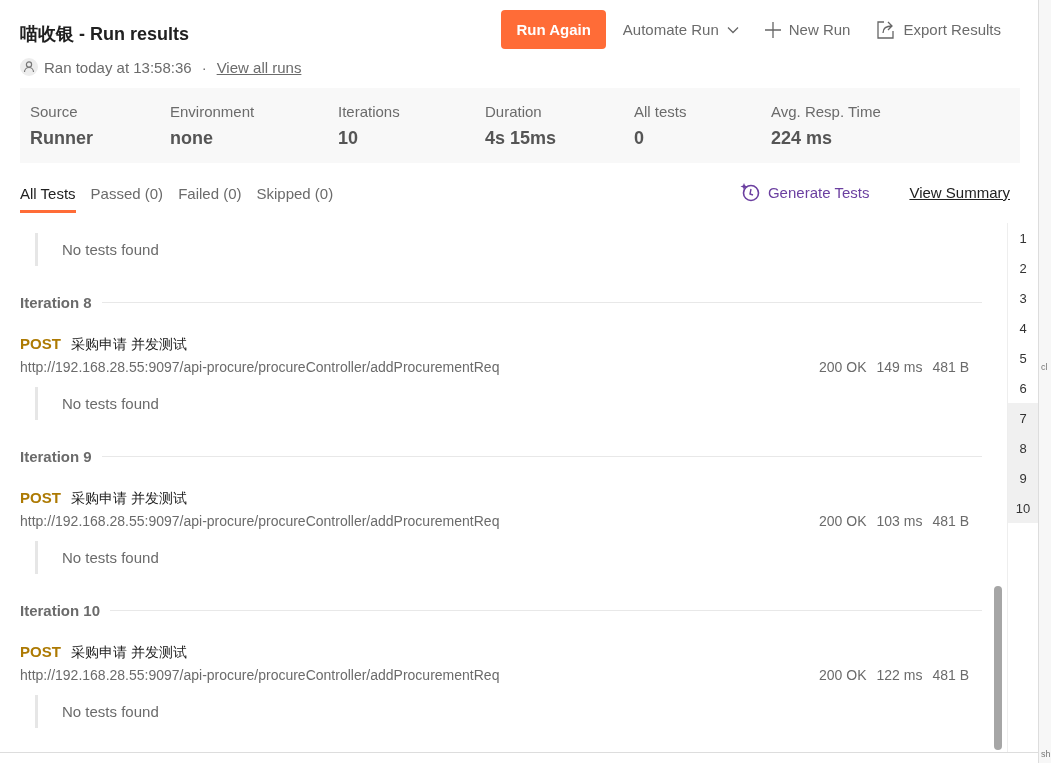 The image size is (1051, 763). Describe the element at coordinates (749, 192) in the screenshot. I see `sparkle-icon` at that location.